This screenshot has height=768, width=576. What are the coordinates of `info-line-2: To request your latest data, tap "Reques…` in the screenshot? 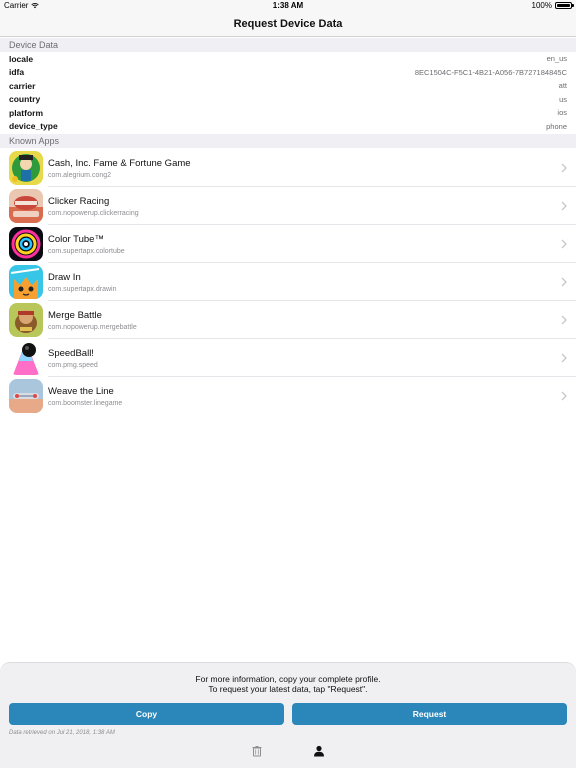 It's located at (288, 689).